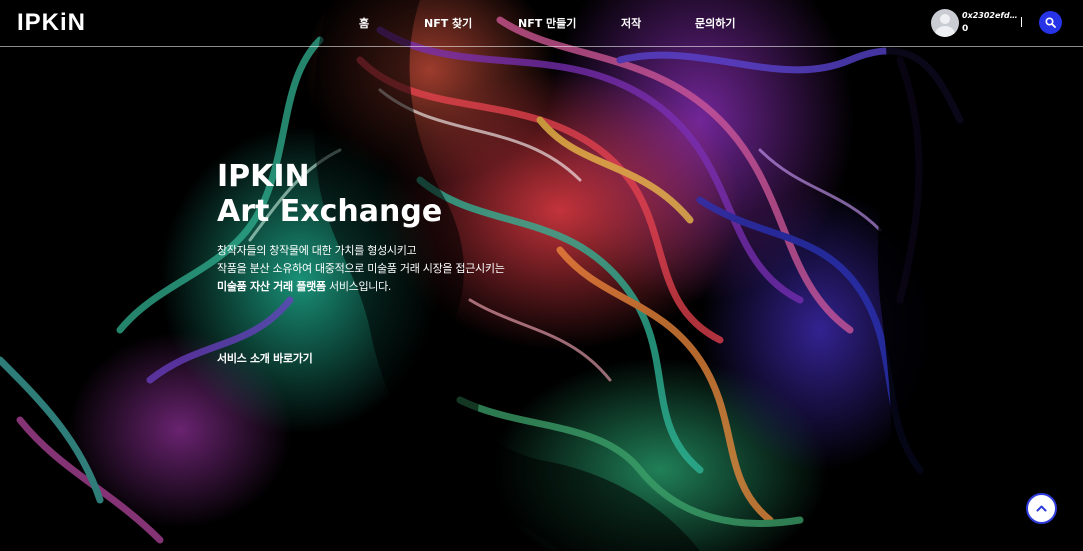 This screenshot has width=1083, height=551. What do you see at coordinates (1021, 22) in the screenshot?
I see `header-divider` at bounding box center [1021, 22].